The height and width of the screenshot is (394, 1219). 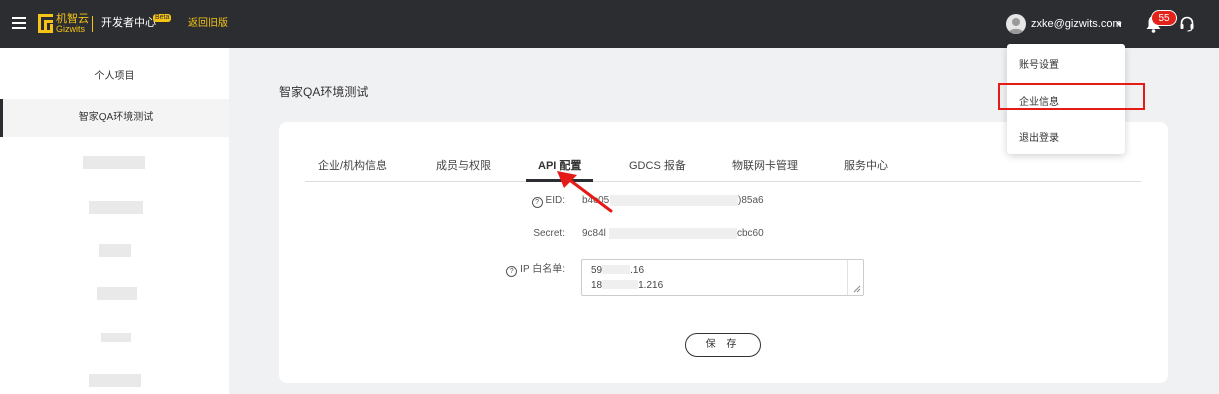 What do you see at coordinates (352, 166) in the screenshot?
I see `tab-enterprise-info: 企业/机构信息` at bounding box center [352, 166].